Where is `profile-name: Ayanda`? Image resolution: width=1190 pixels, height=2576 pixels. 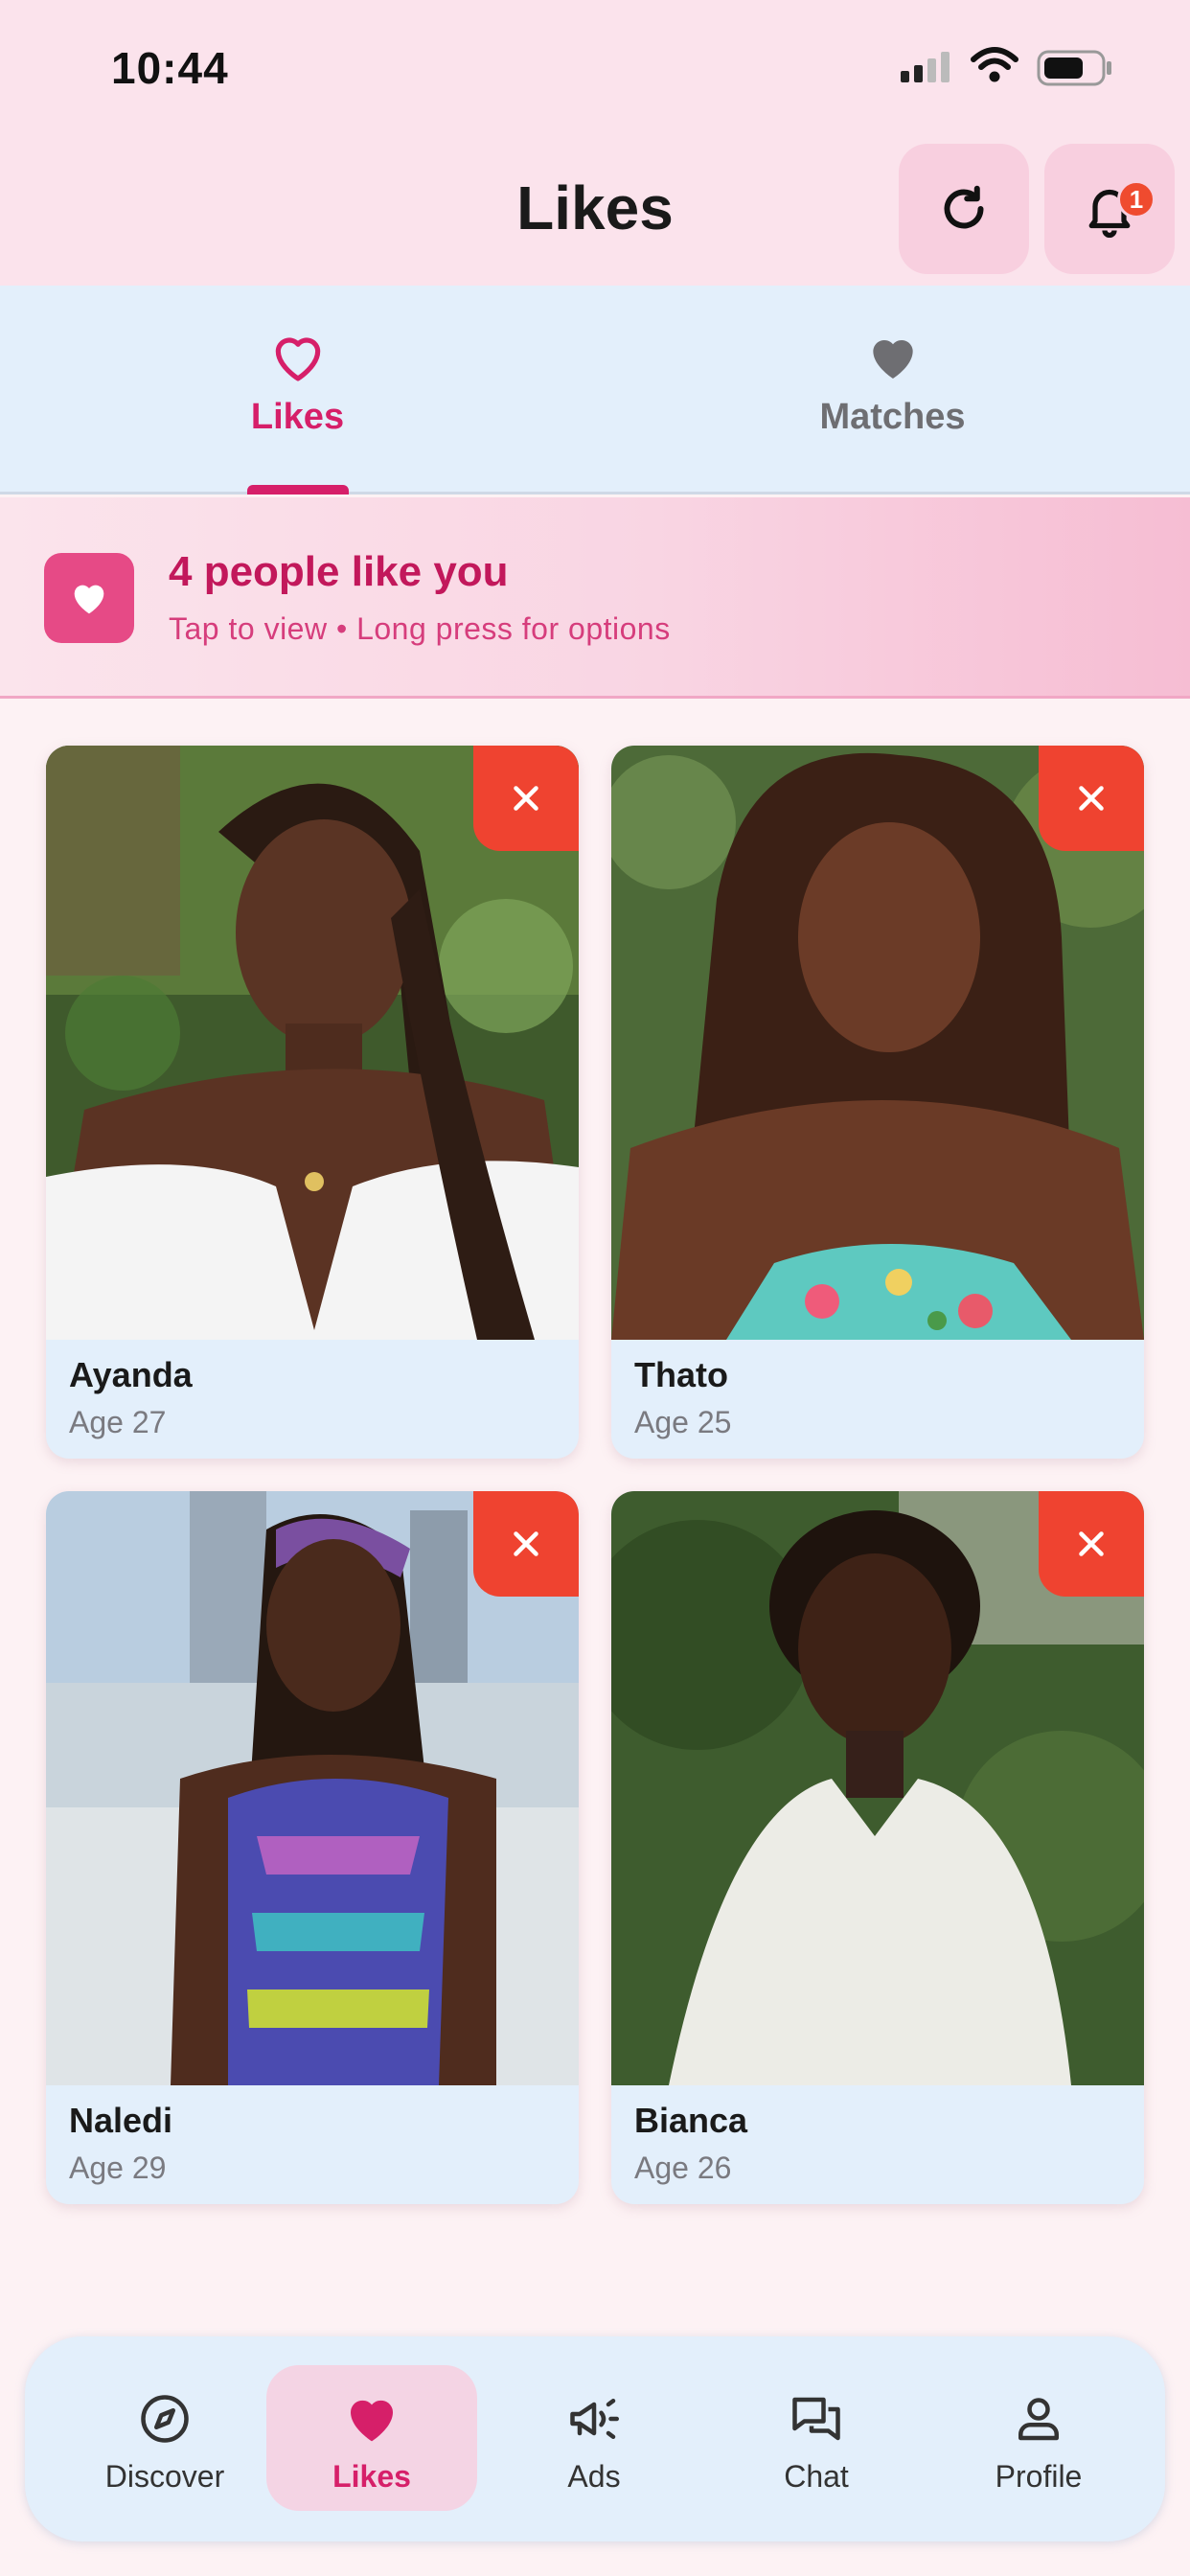 profile-name: Ayanda is located at coordinates (131, 1374).